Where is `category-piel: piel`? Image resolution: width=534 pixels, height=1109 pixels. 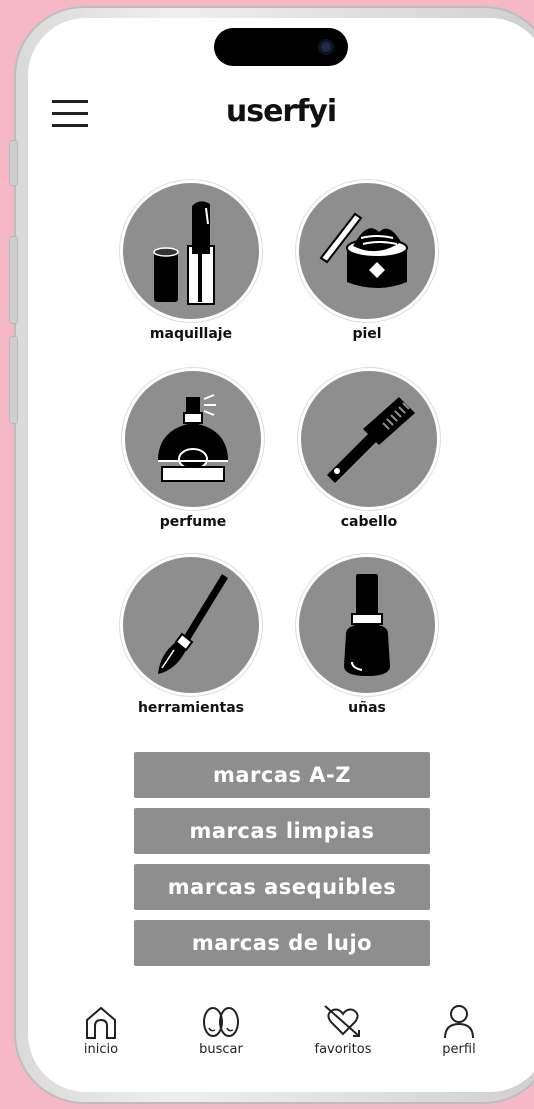
category-piel: piel is located at coordinates (367, 261).